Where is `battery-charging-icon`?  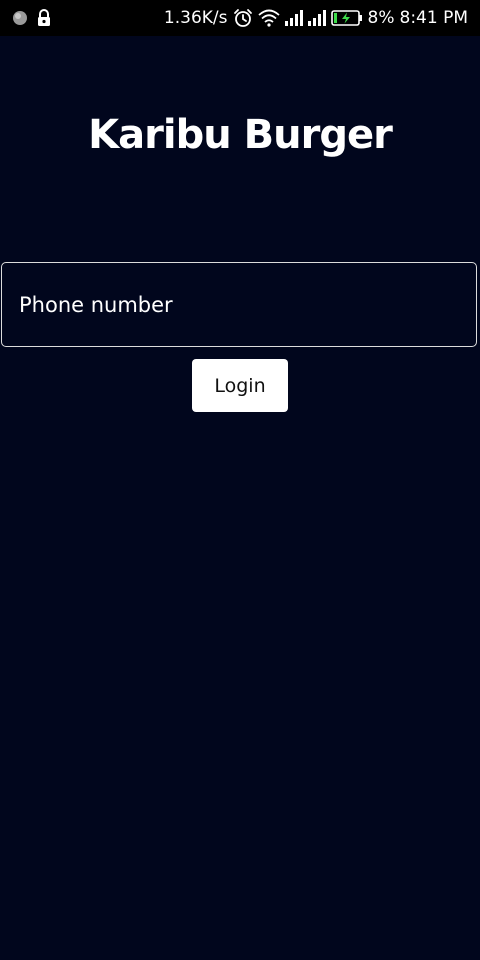
battery-charging-icon is located at coordinates (346, 18).